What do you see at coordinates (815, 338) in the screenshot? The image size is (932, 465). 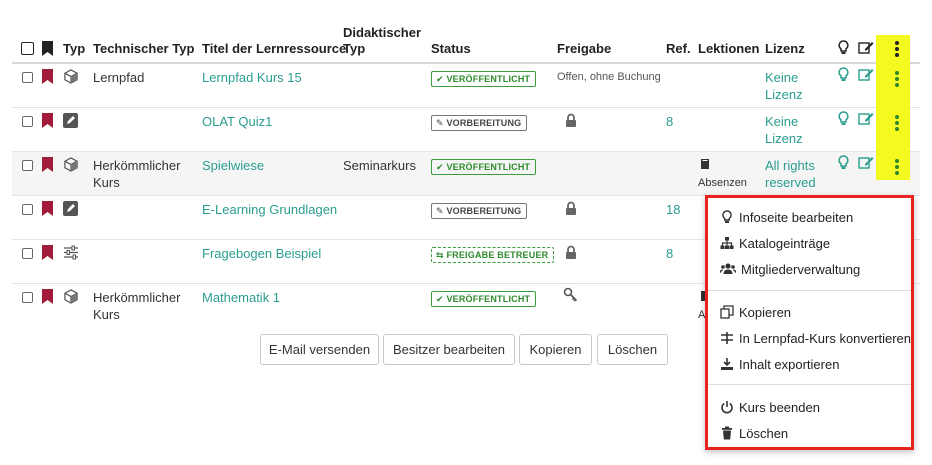 I see `menu-item-konvertieren: In Lernpfad-Kurs konvertieren` at bounding box center [815, 338].